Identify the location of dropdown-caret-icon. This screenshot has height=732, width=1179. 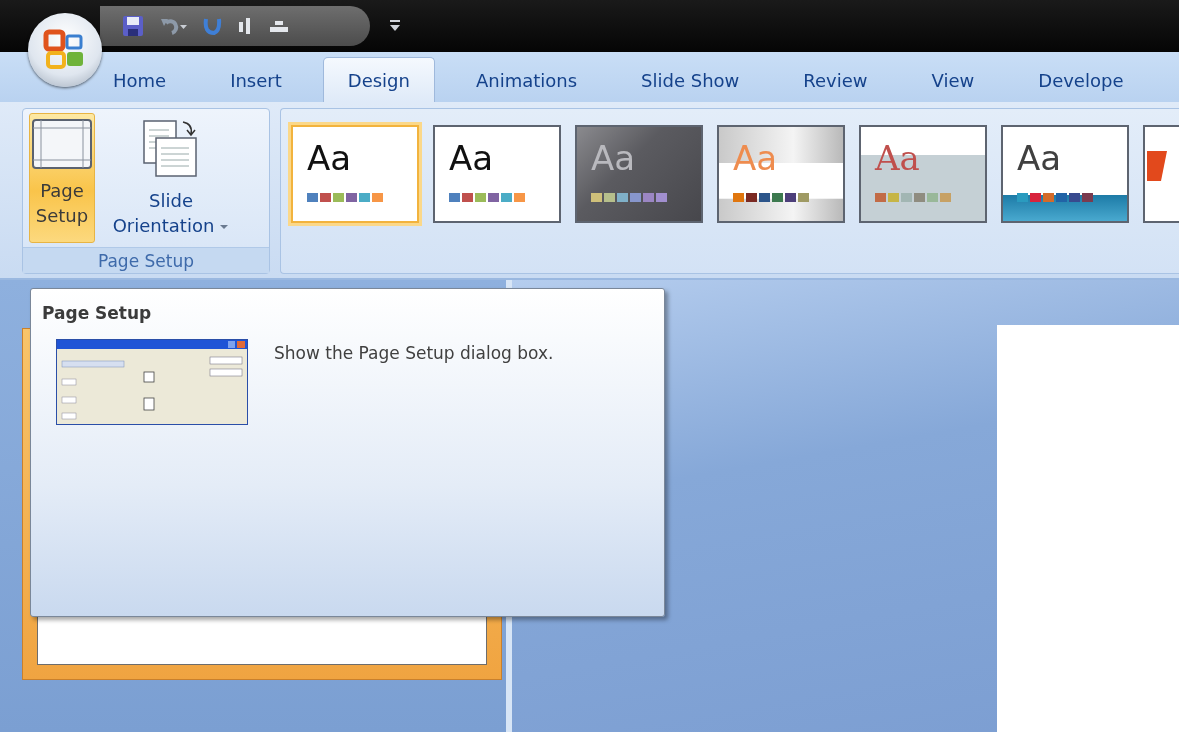
(224, 227).